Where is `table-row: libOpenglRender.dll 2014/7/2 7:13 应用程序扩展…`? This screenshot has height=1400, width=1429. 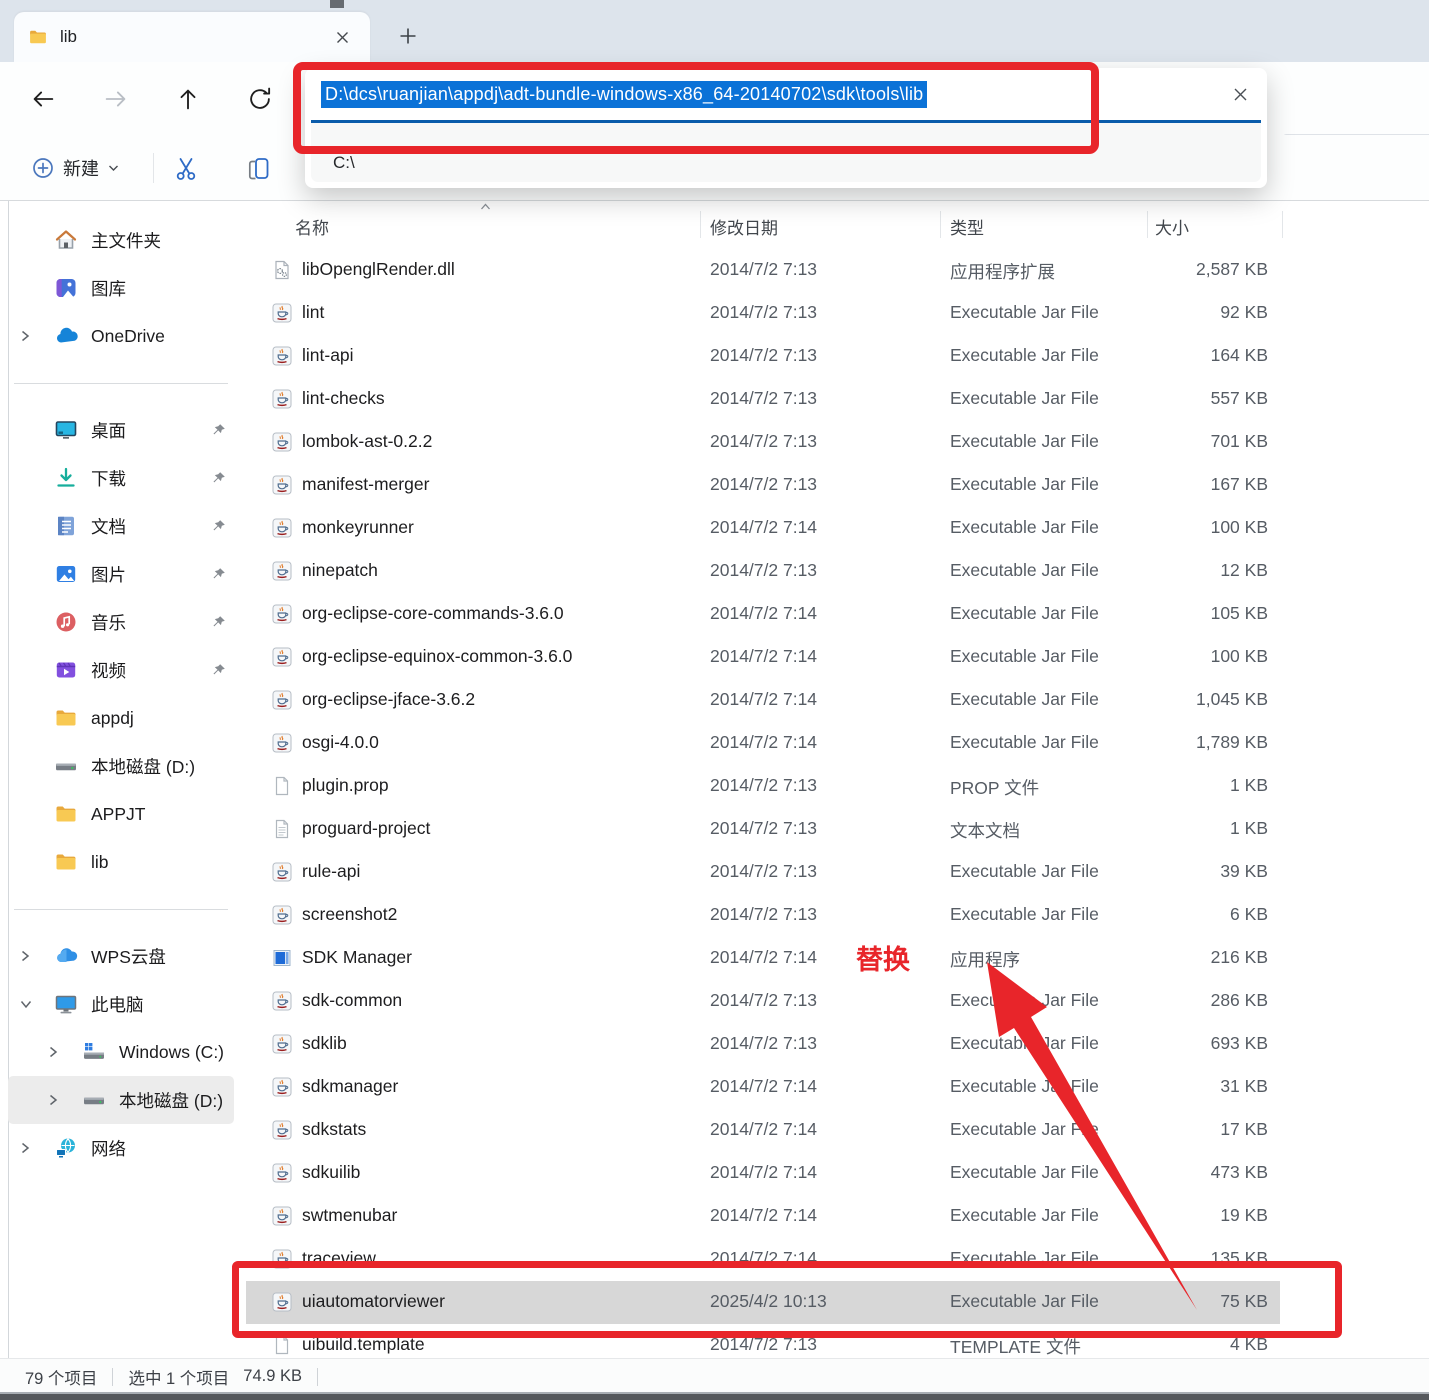
table-row: libOpenglRender.dll 2014/7/2 7:13 应用程序扩展… is located at coordinates (763, 270).